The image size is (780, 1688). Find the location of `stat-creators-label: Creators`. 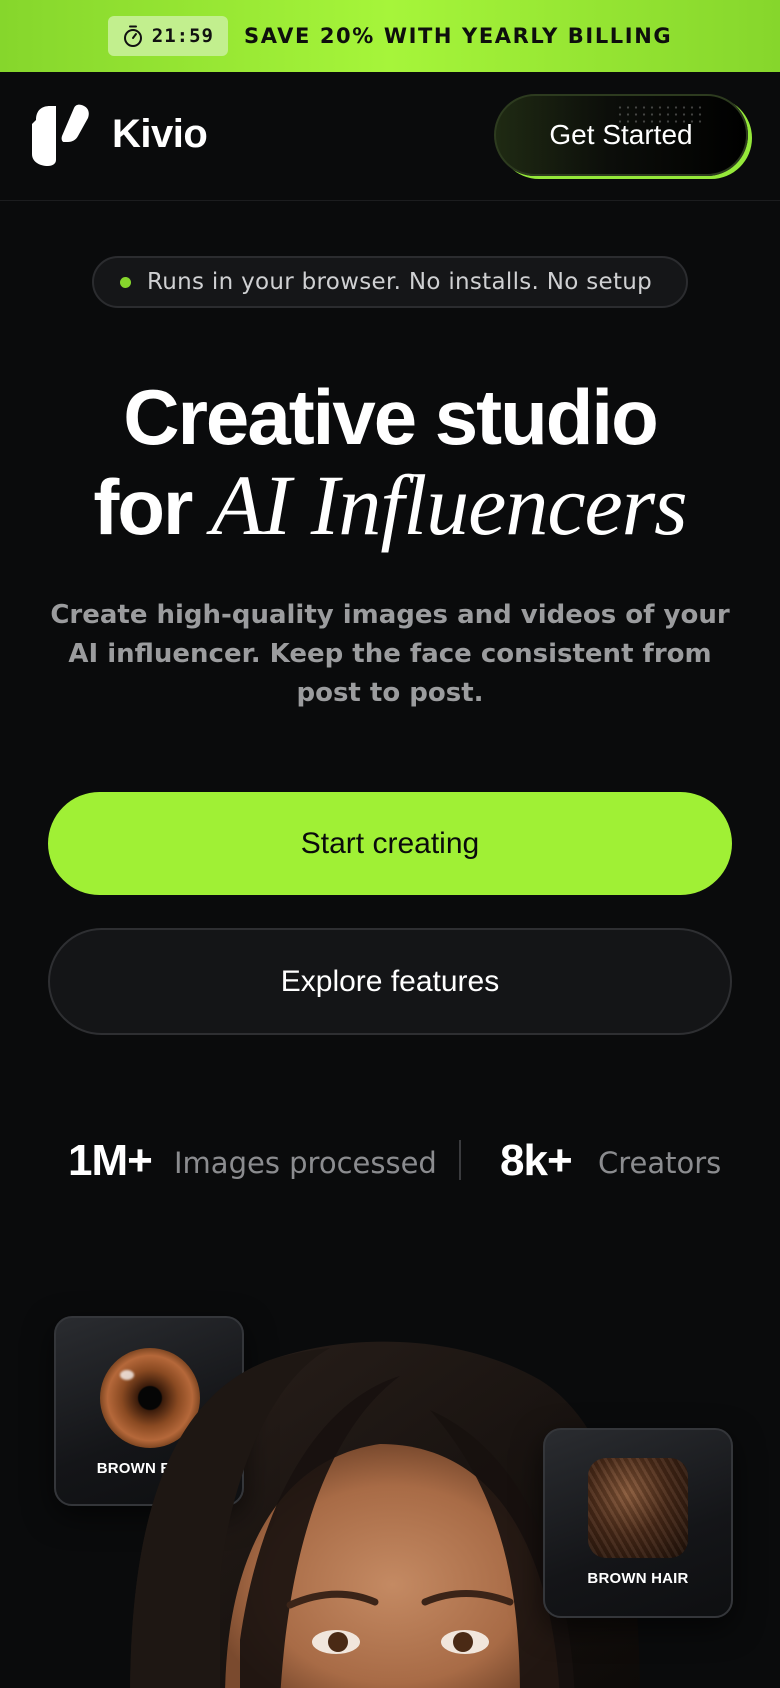

stat-creators-label: Creators is located at coordinates (660, 1163).